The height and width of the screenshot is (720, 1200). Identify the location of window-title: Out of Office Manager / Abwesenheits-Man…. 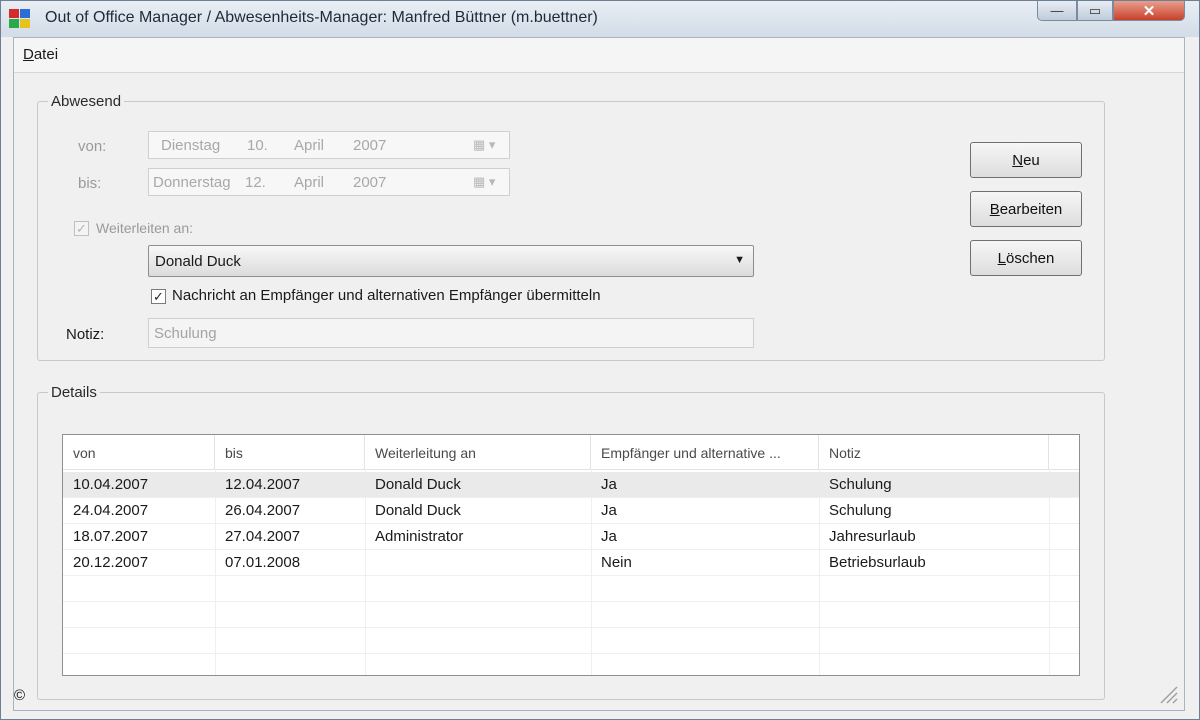
(321, 17).